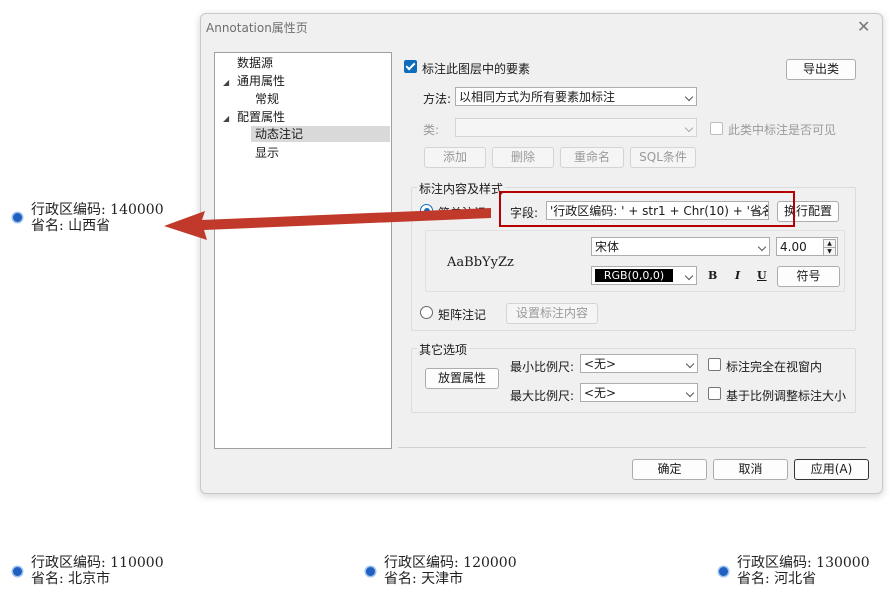  I want to click on callout-arrow, so click(327, 224).